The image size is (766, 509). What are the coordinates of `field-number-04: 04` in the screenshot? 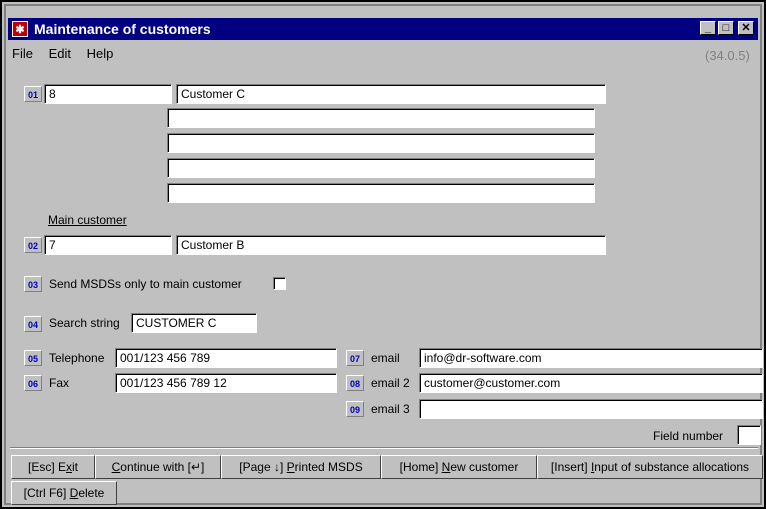 It's located at (33, 324).